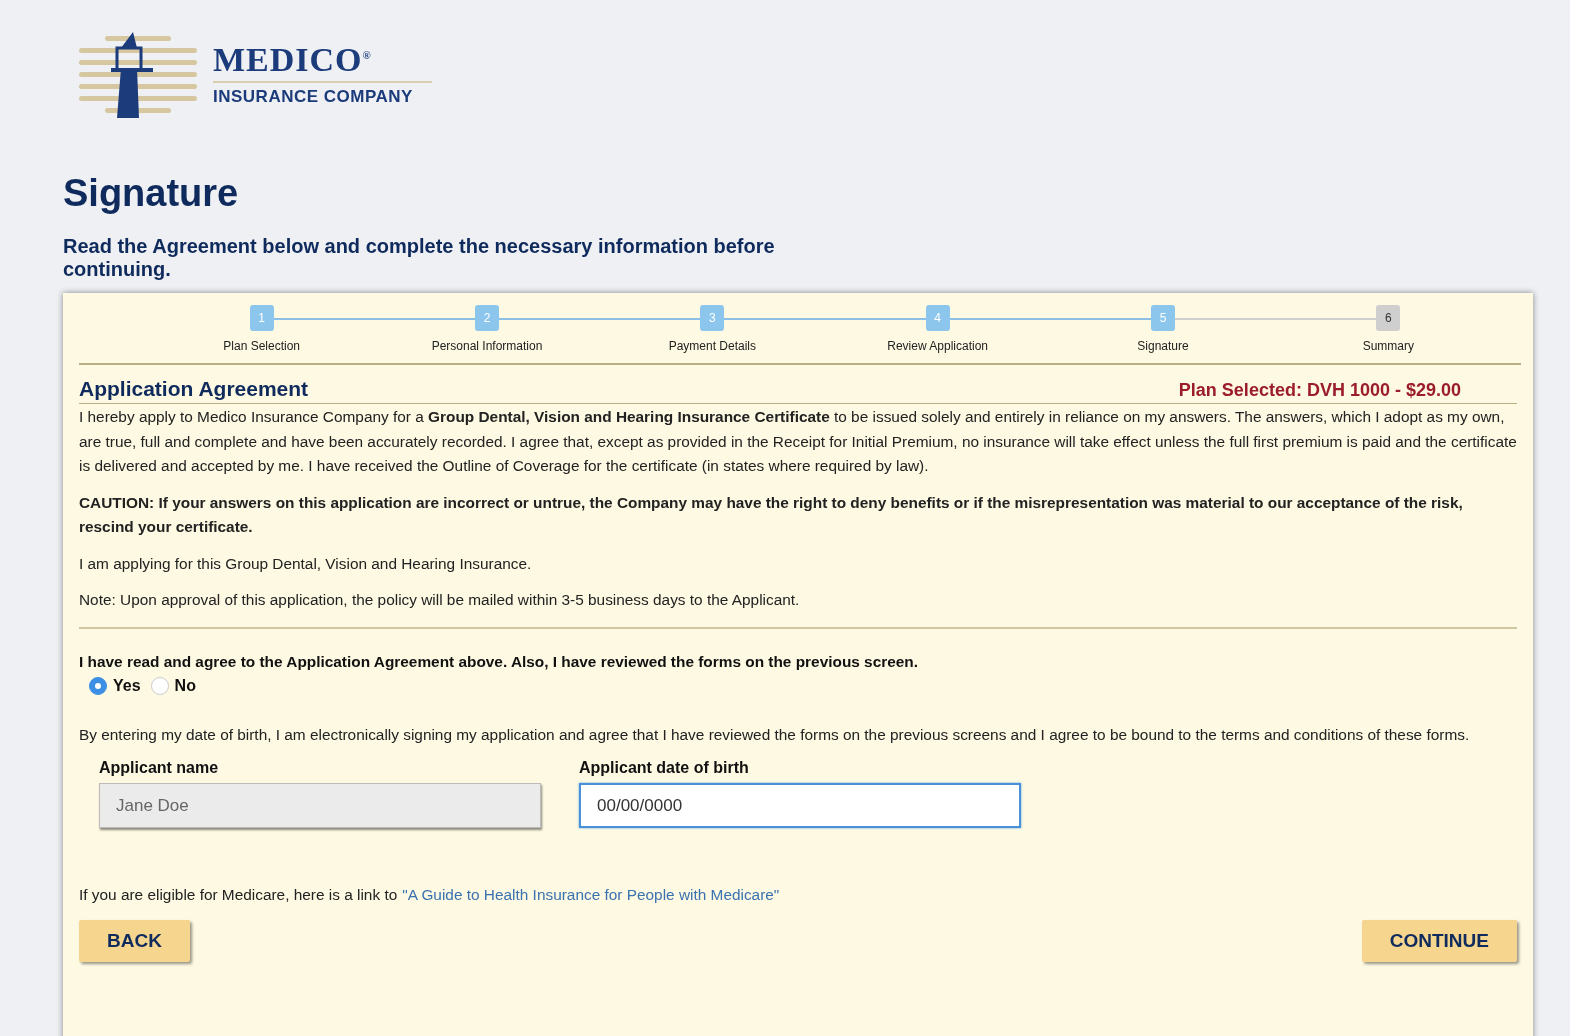 This screenshot has height=1036, width=1570. Describe the element at coordinates (313, 97) in the screenshot. I see `company-tagline: INSURANCE COMPANY` at that location.